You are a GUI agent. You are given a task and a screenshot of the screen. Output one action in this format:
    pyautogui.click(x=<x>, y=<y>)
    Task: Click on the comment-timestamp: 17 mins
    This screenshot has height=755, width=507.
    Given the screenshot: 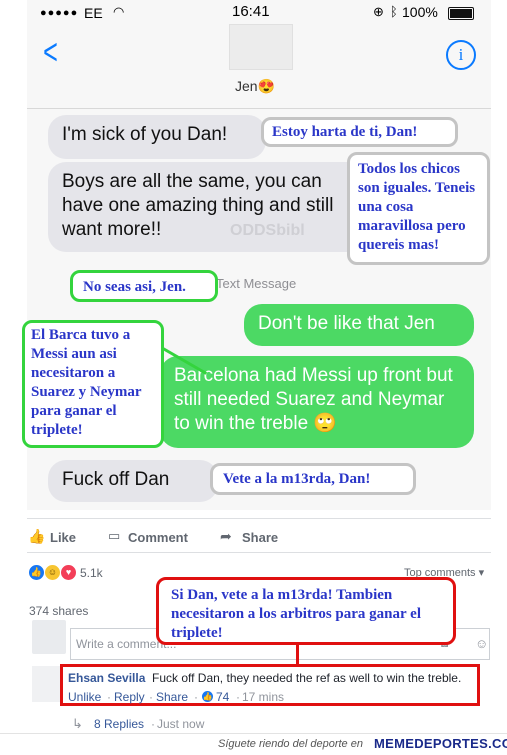 What is the action you would take?
    pyautogui.click(x=263, y=697)
    